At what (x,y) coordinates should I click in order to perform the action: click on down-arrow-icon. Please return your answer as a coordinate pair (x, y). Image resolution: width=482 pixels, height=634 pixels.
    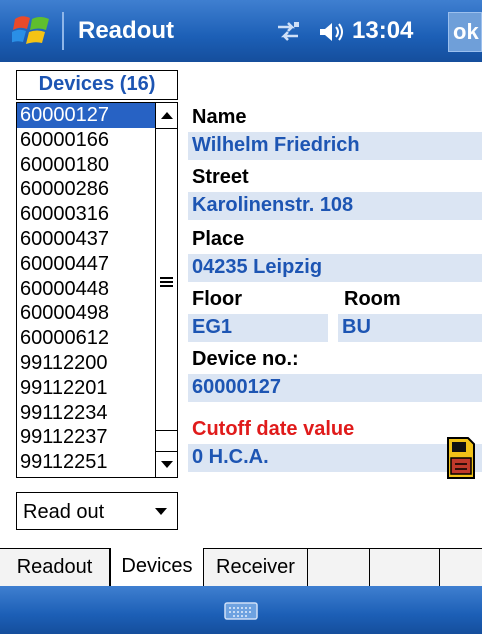
    Looking at the image, I should click on (167, 464).